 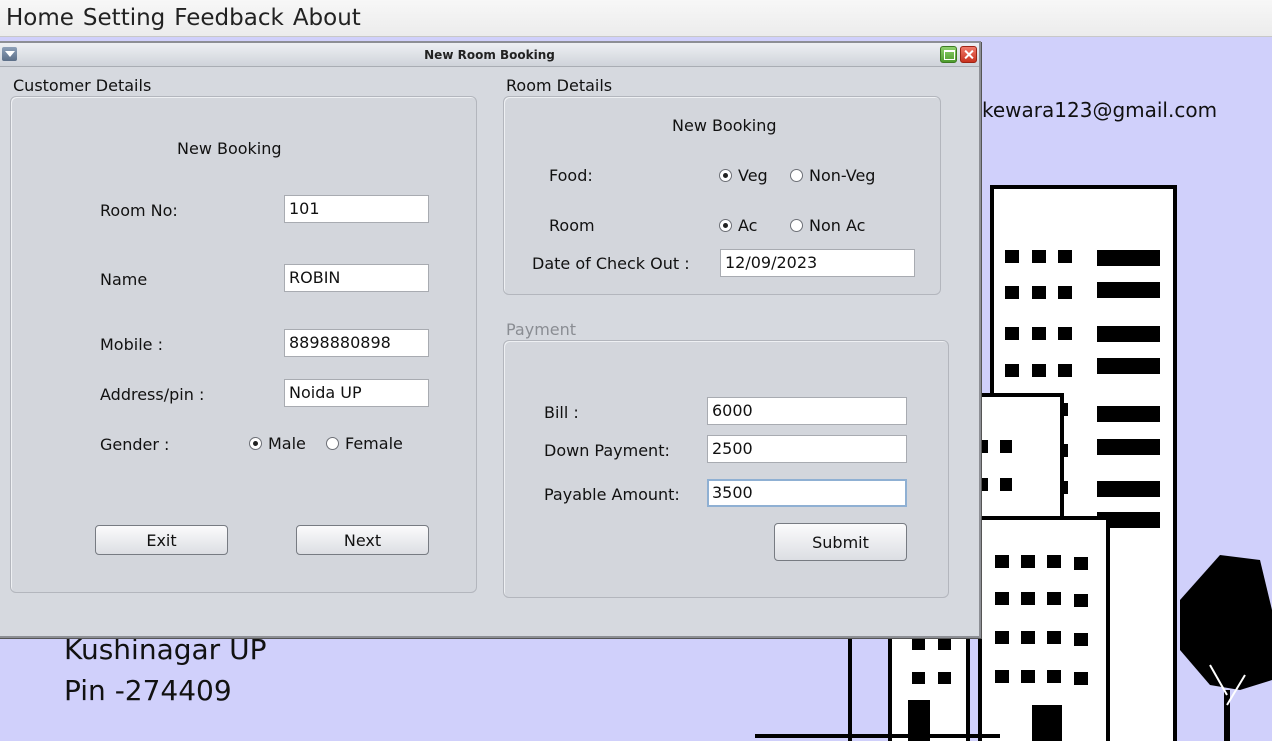 What do you see at coordinates (135, 444) in the screenshot?
I see `gender-label: Gender :` at bounding box center [135, 444].